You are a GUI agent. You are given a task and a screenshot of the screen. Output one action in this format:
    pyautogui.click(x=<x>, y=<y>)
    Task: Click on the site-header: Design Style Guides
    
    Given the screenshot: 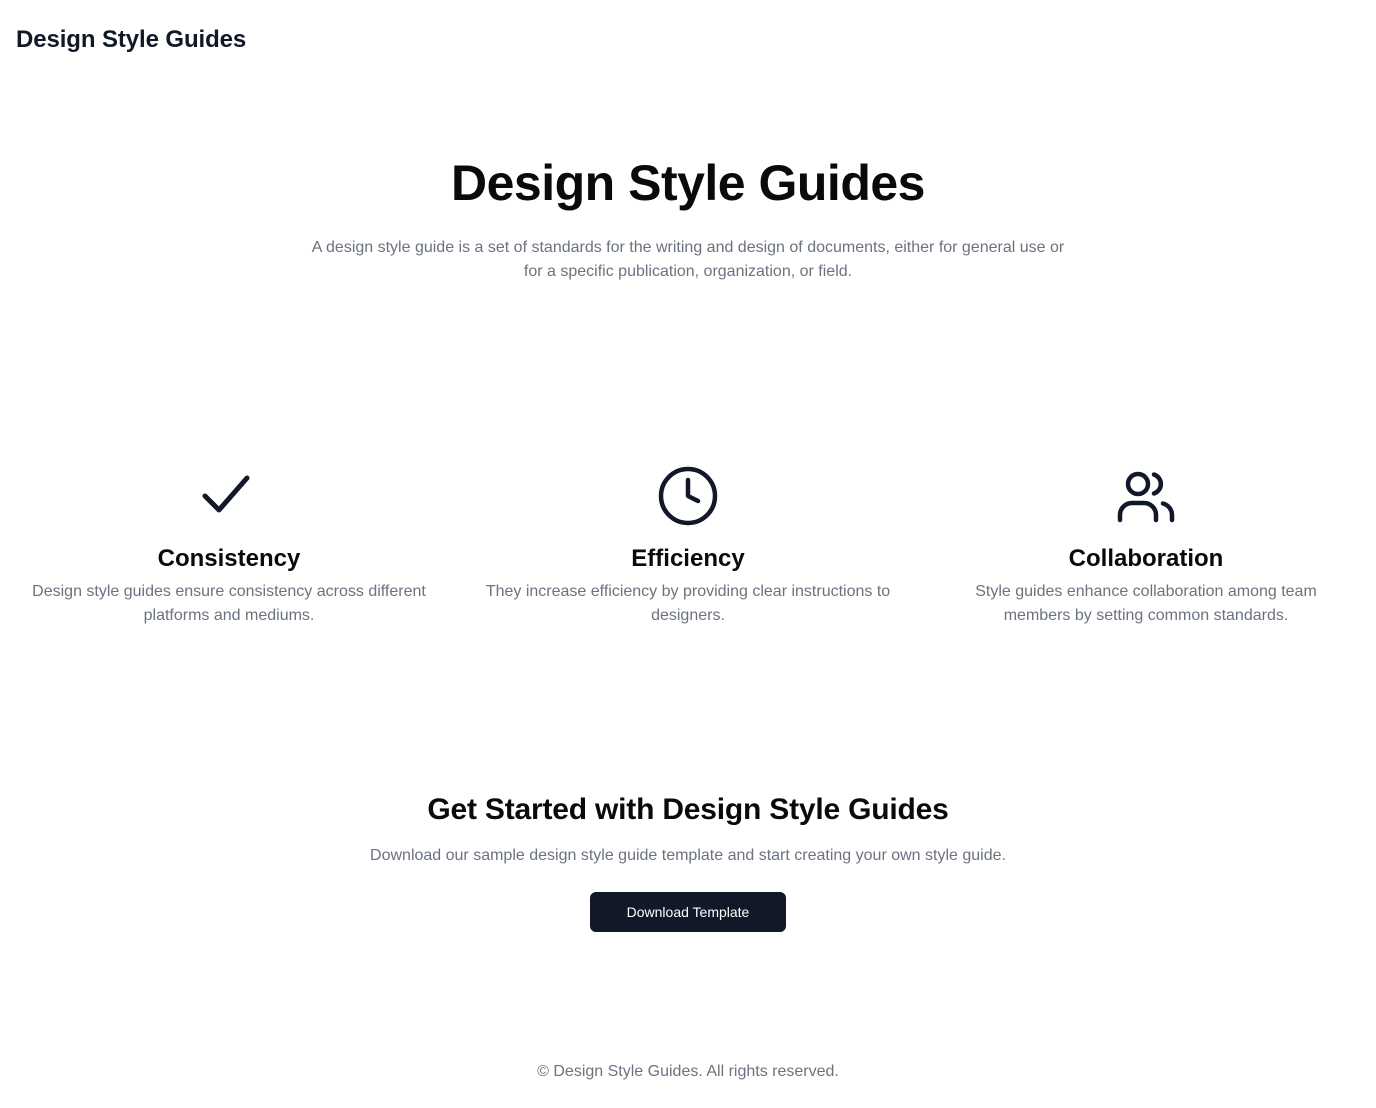 What is the action you would take?
    pyautogui.click(x=131, y=40)
    